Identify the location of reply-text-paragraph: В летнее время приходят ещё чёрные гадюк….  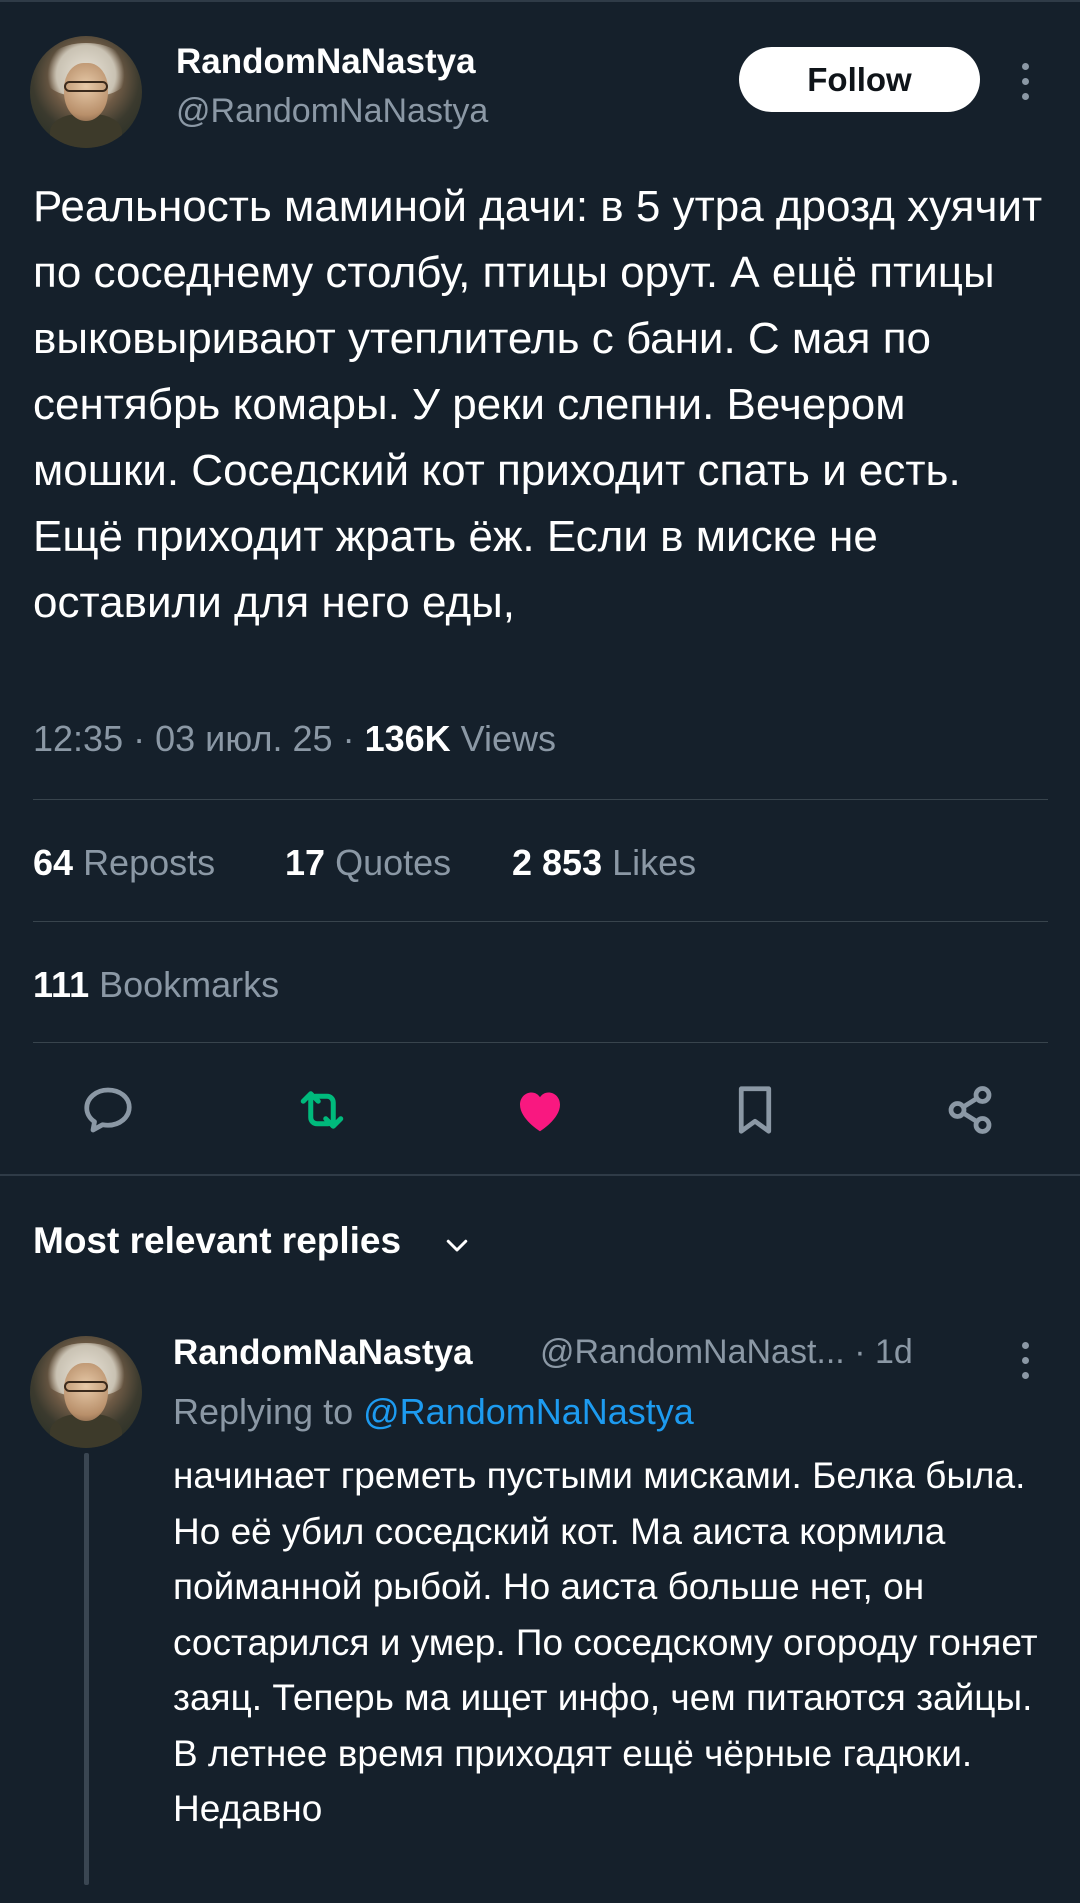
(573, 1781).